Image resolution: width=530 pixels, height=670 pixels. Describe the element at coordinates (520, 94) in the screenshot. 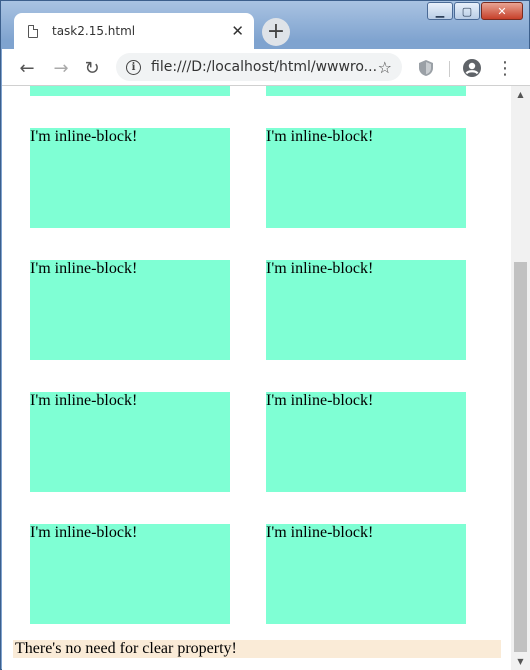

I see `scroll-up-arrow-icon: ▲` at that location.